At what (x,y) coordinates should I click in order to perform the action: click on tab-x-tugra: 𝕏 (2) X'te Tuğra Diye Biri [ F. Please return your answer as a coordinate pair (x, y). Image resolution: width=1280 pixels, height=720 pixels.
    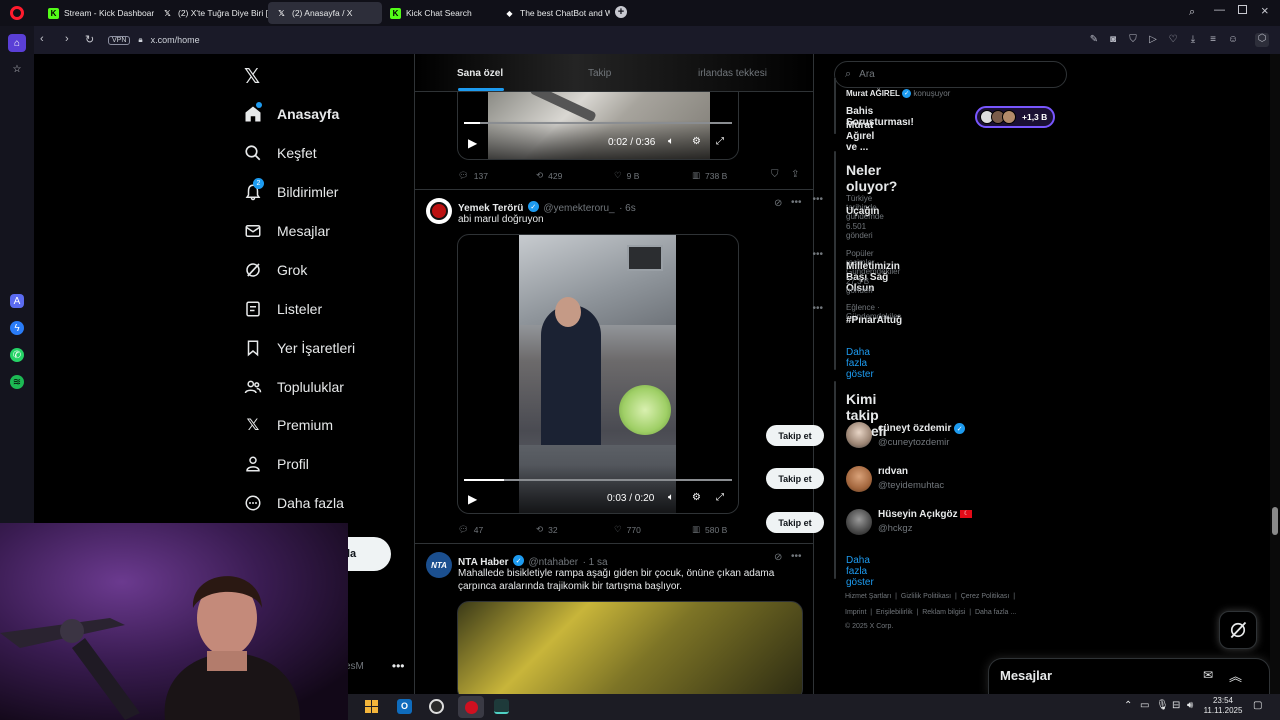
    Looking at the image, I should click on (211, 13).